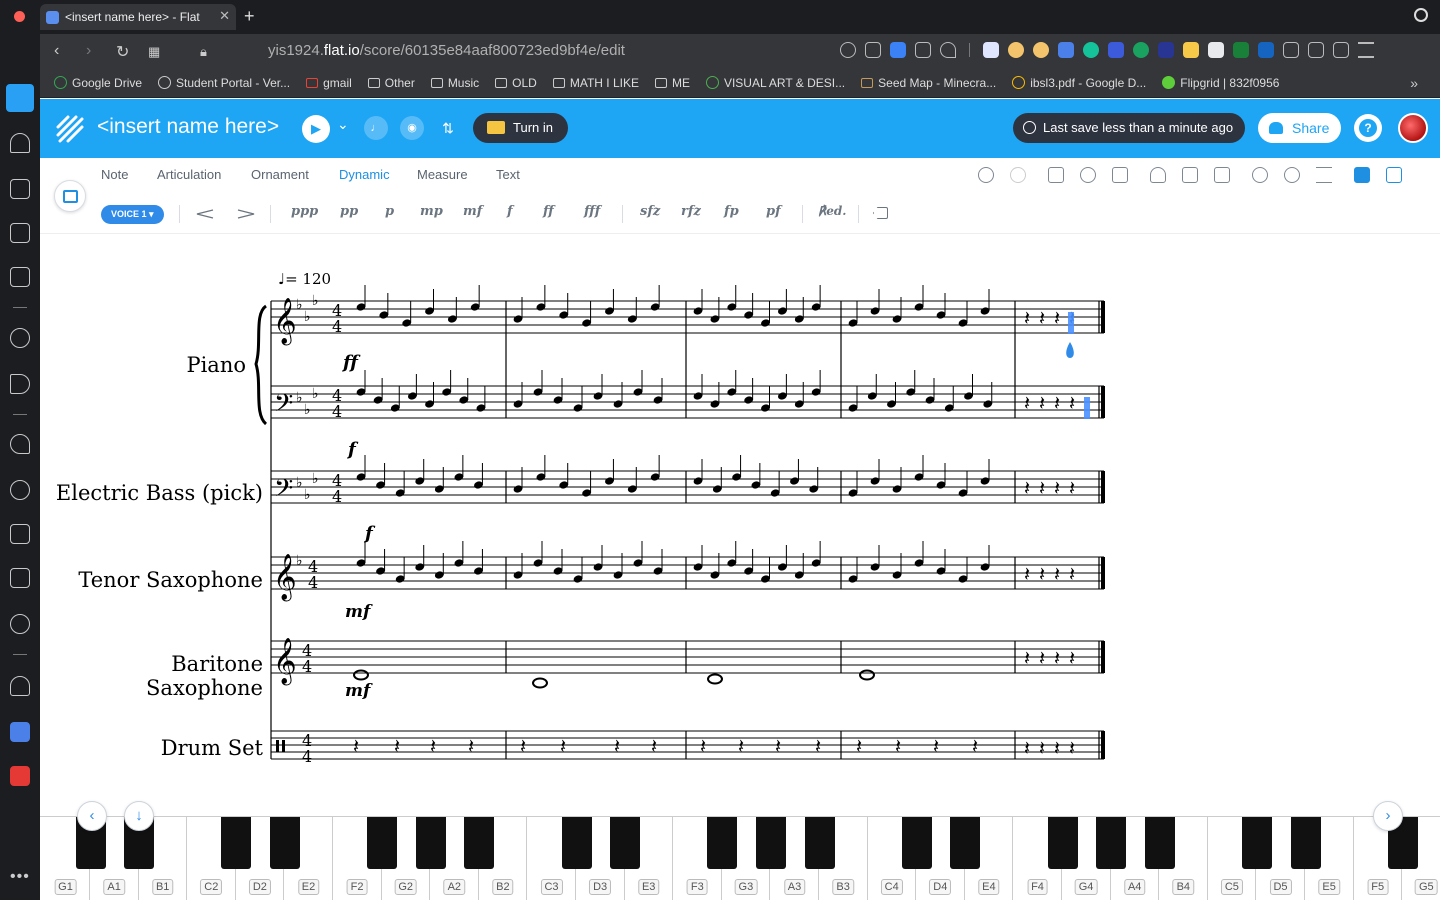 Image resolution: width=1440 pixels, height=900 pixels. I want to click on avatar, so click(1413, 128).